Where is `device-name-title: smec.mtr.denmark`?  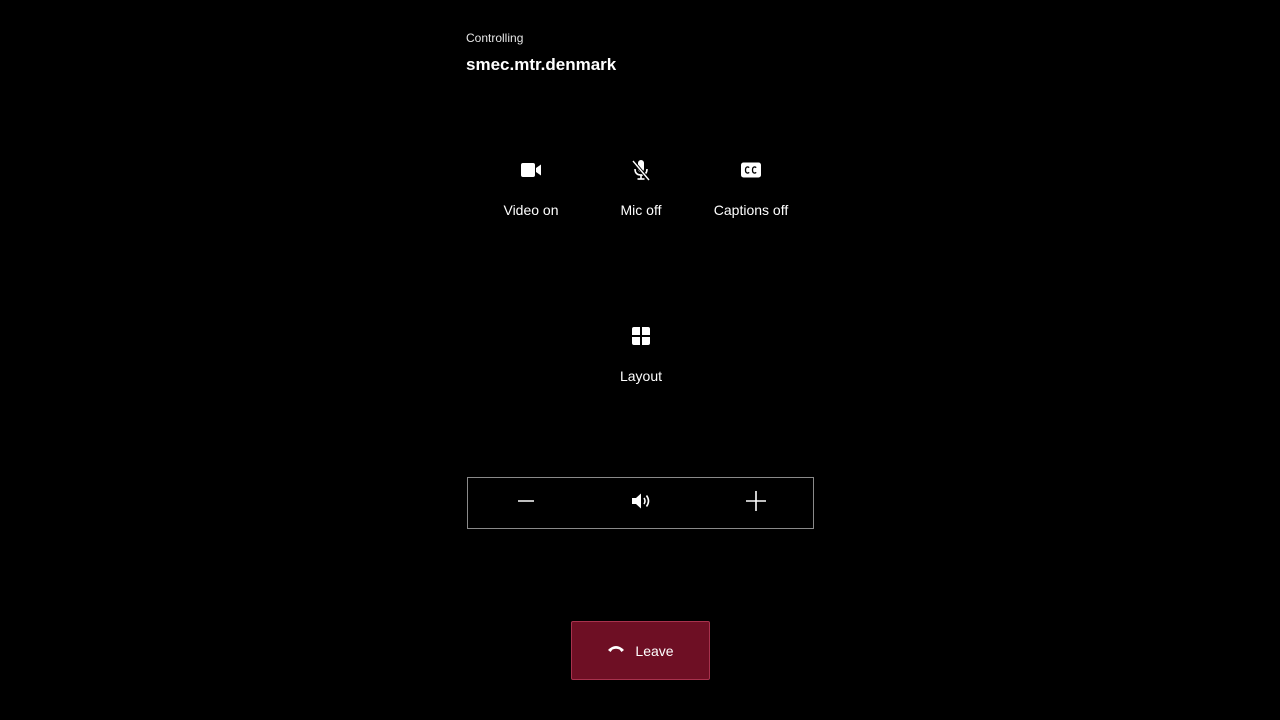
device-name-title: smec.mtr.denmark is located at coordinates (541, 64).